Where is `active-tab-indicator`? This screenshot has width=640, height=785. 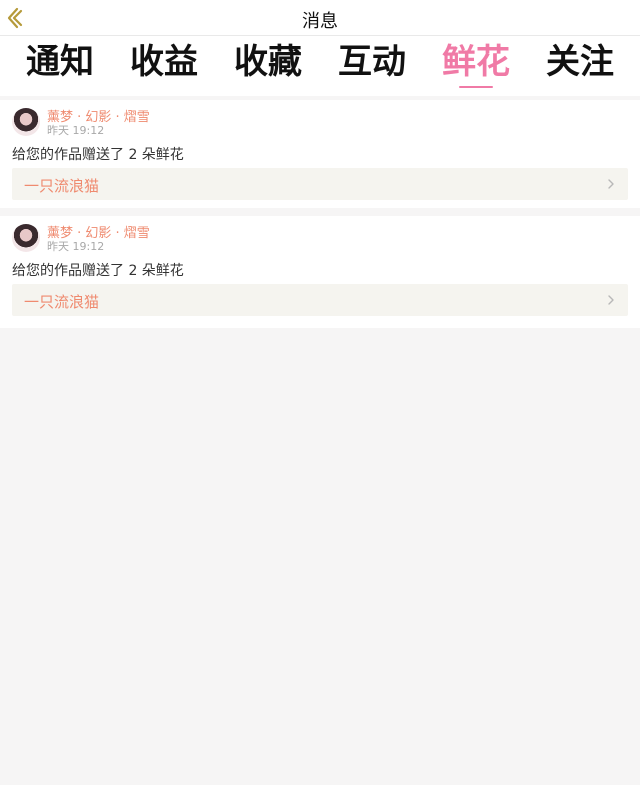
active-tab-indicator is located at coordinates (476, 87).